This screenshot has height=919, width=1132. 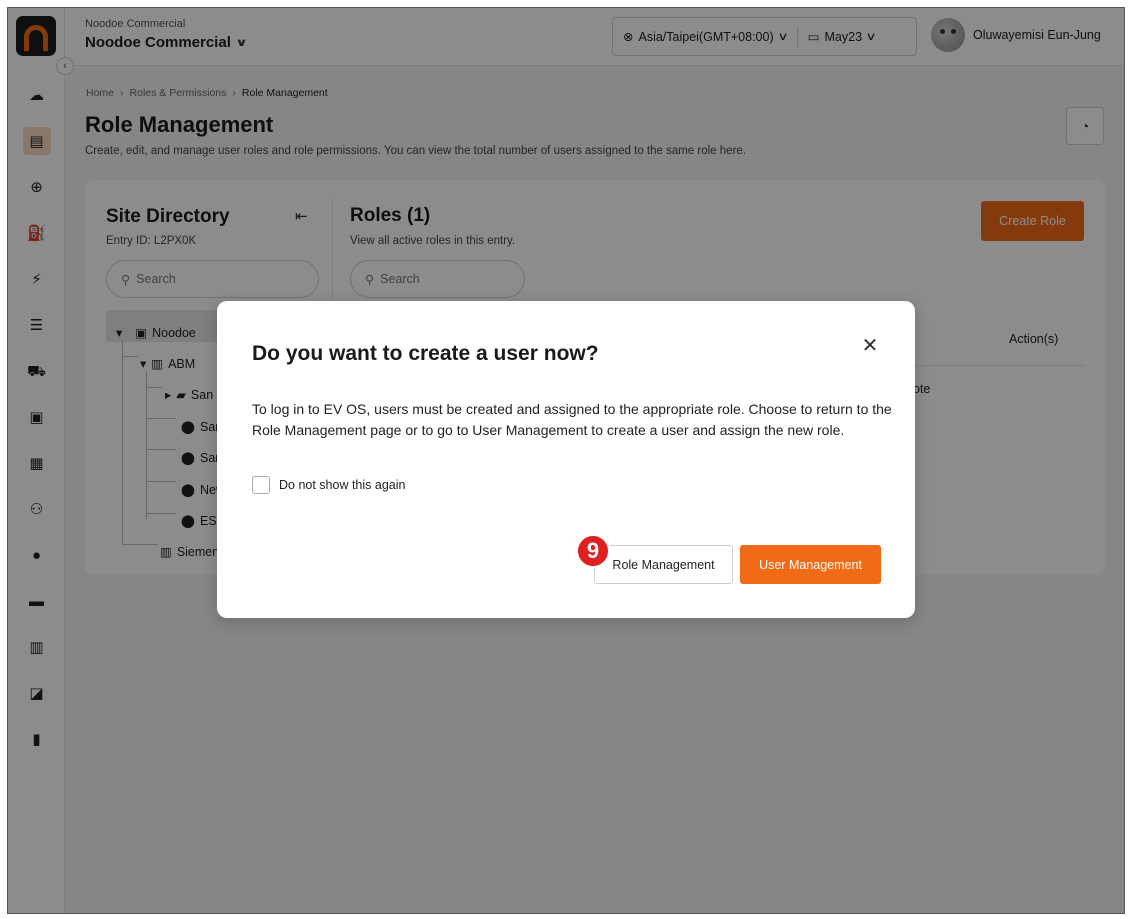 I want to click on role-management-button: Role Management, so click(x=663, y=564).